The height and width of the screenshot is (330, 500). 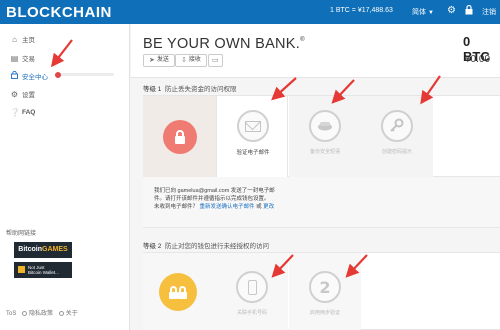 What do you see at coordinates (22, 58) in the screenshot?
I see `sidebar-item-transactions: ▤ 交易` at bounding box center [22, 58].